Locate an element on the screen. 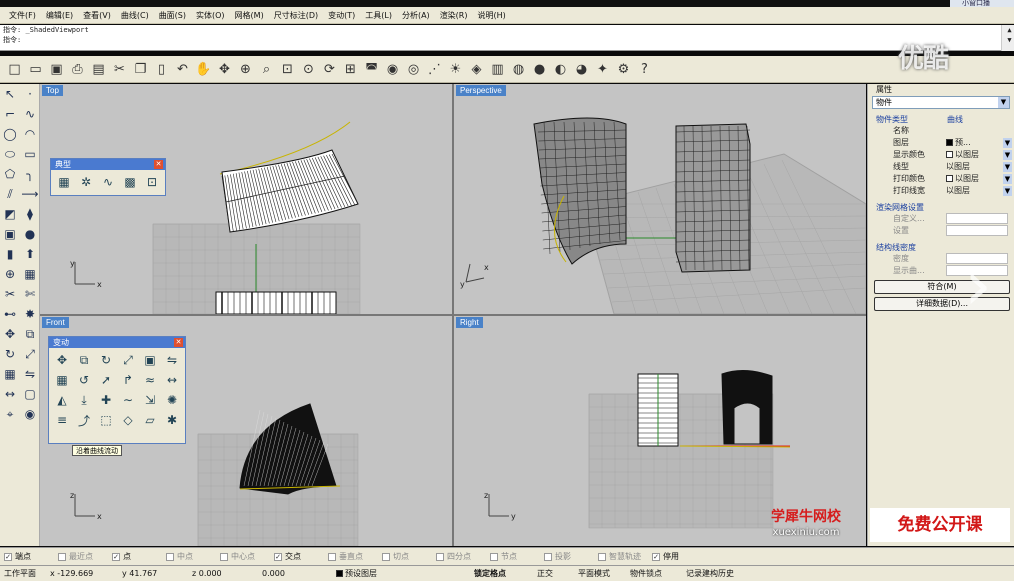  menu-item: 曲线(C) is located at coordinates (135, 15).